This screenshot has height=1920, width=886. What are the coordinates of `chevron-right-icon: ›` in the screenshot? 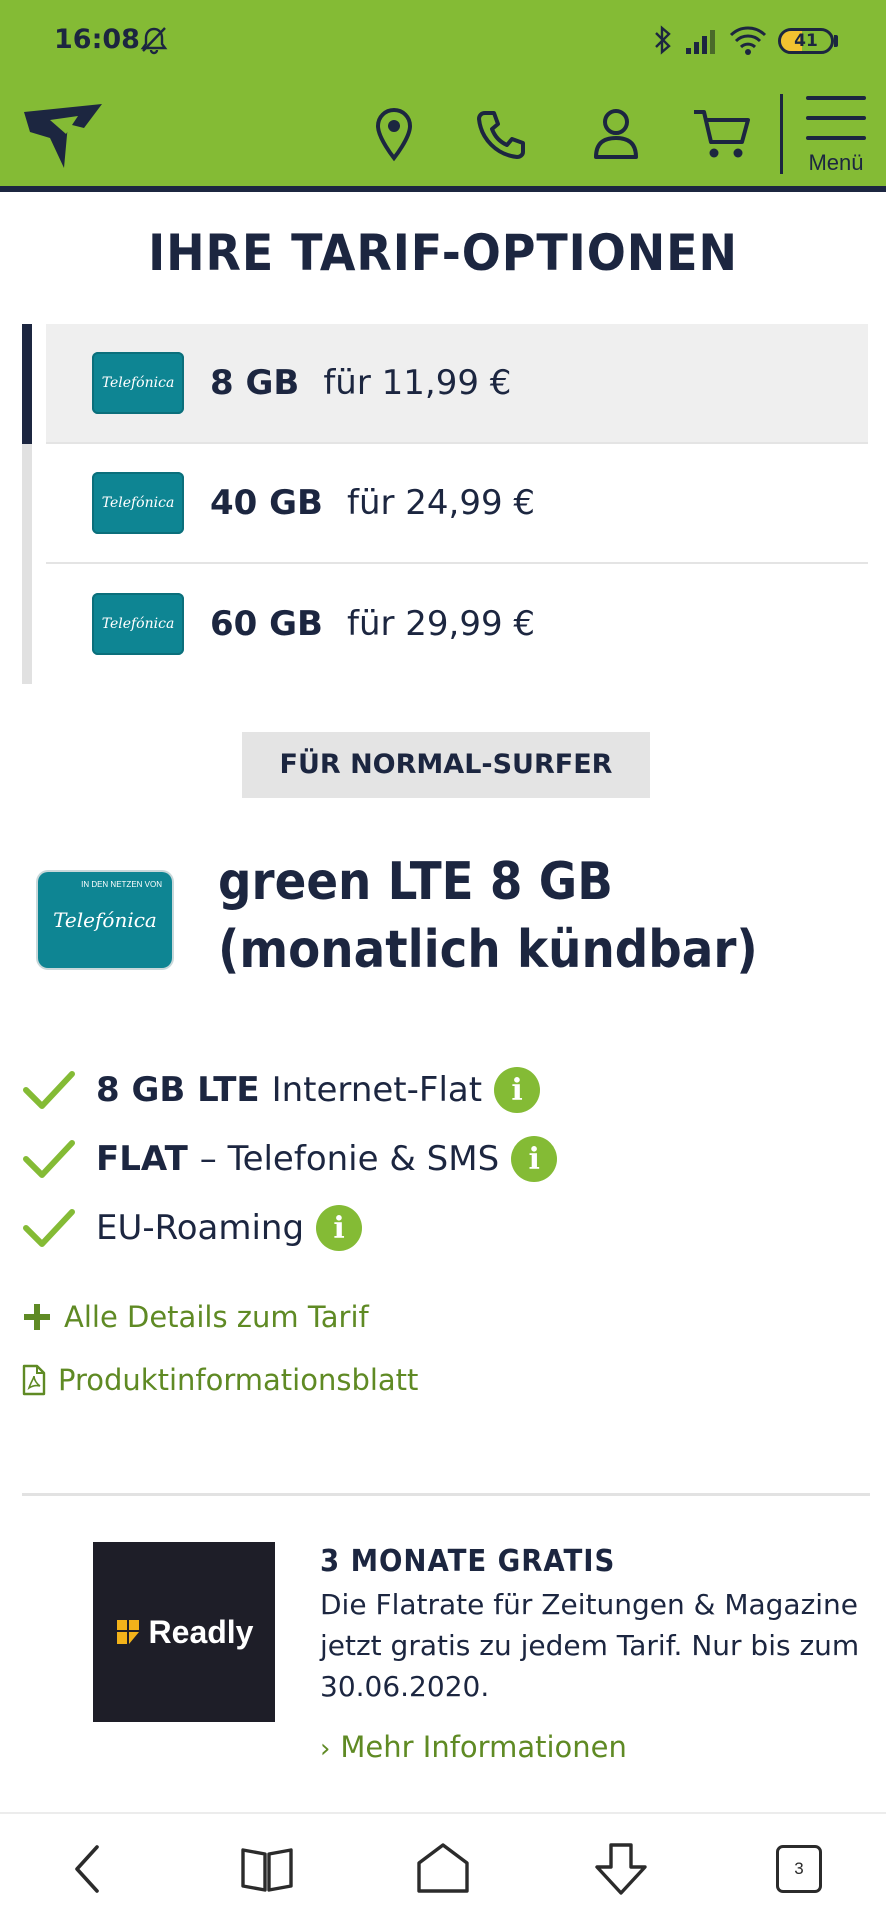 It's located at (325, 1749).